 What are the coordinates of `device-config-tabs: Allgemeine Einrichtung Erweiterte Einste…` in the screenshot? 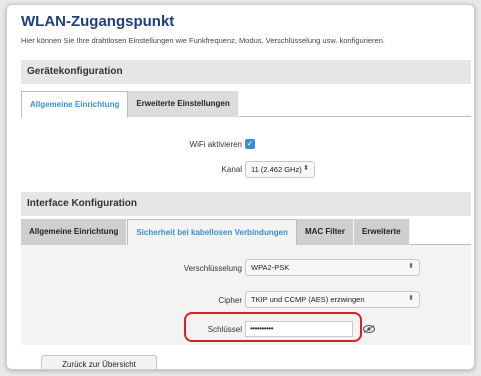 It's located at (246, 104).